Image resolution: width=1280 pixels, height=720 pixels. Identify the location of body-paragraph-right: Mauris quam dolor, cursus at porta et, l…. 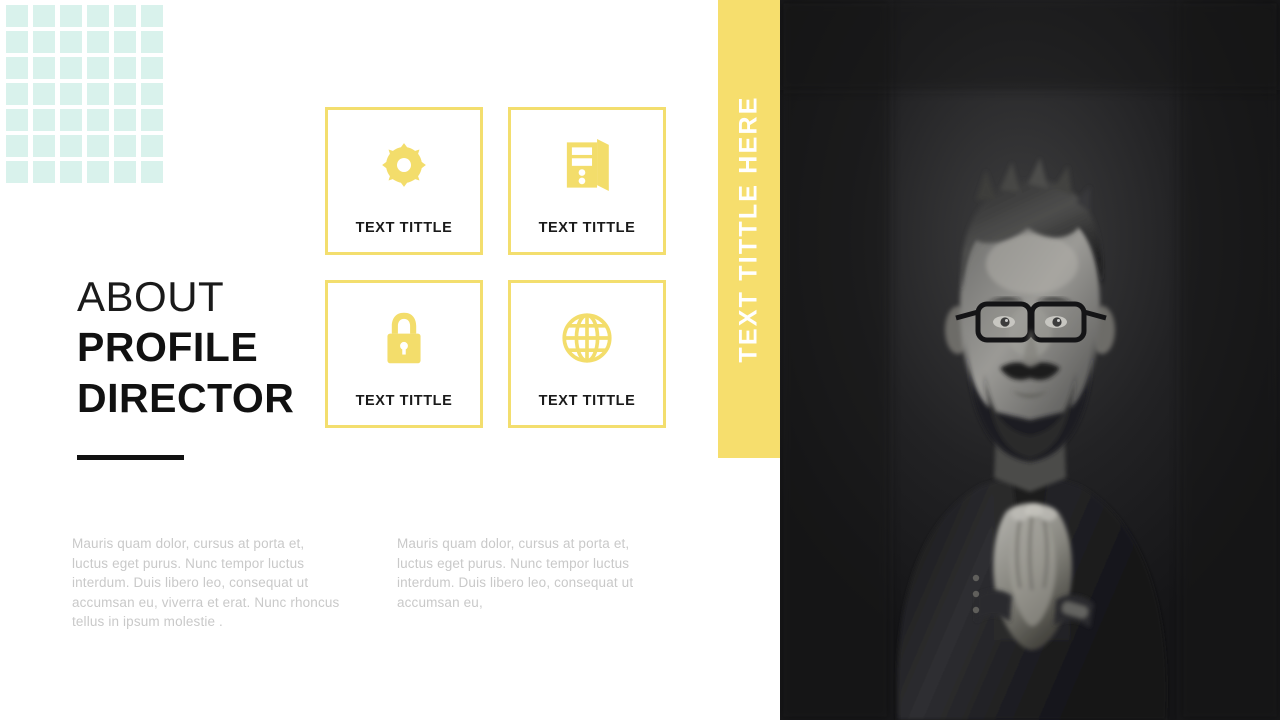
(515, 573).